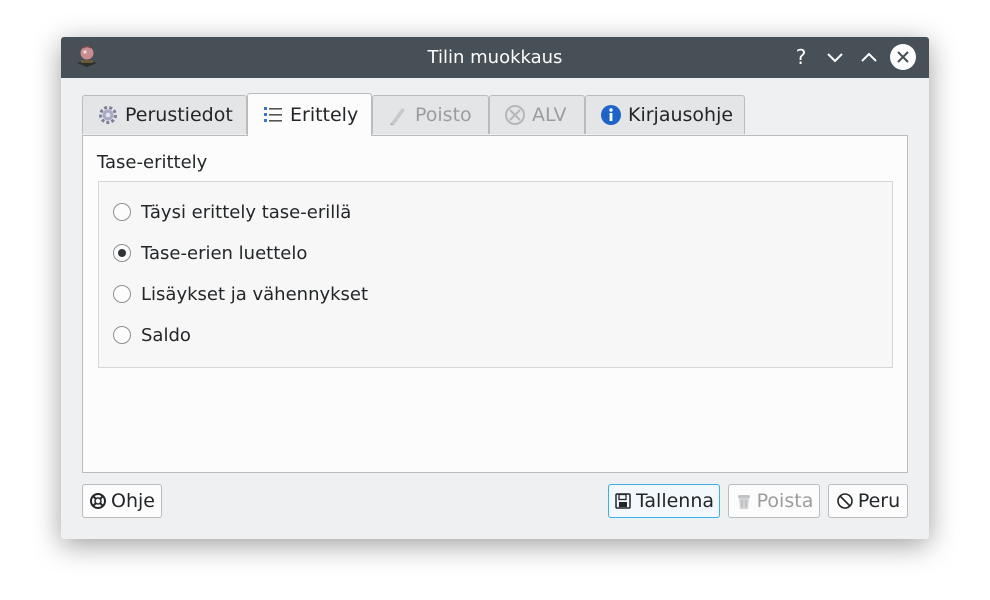 The image size is (990, 600). Describe the element at coordinates (98, 501) in the screenshot. I see `lifebuoy-icon` at that location.